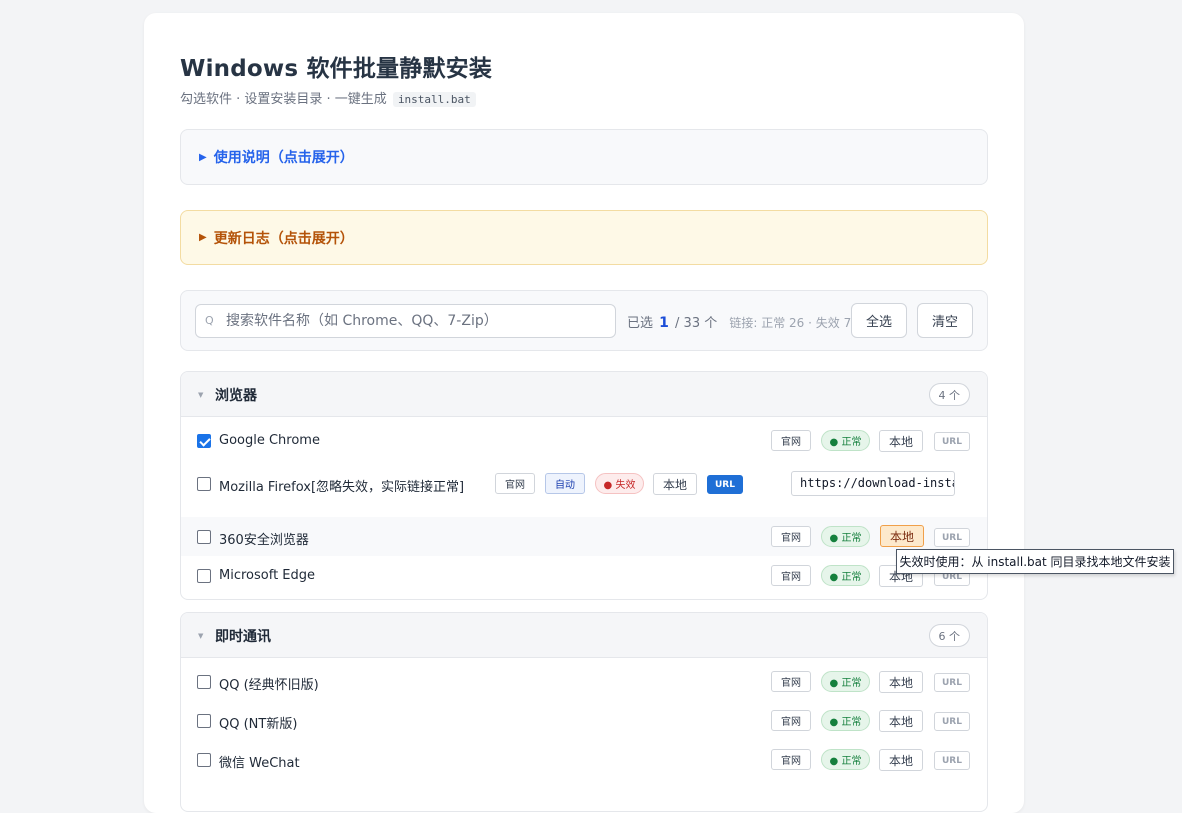  Describe the element at coordinates (664, 323) in the screenshot. I see `selected-count: 1` at that location.